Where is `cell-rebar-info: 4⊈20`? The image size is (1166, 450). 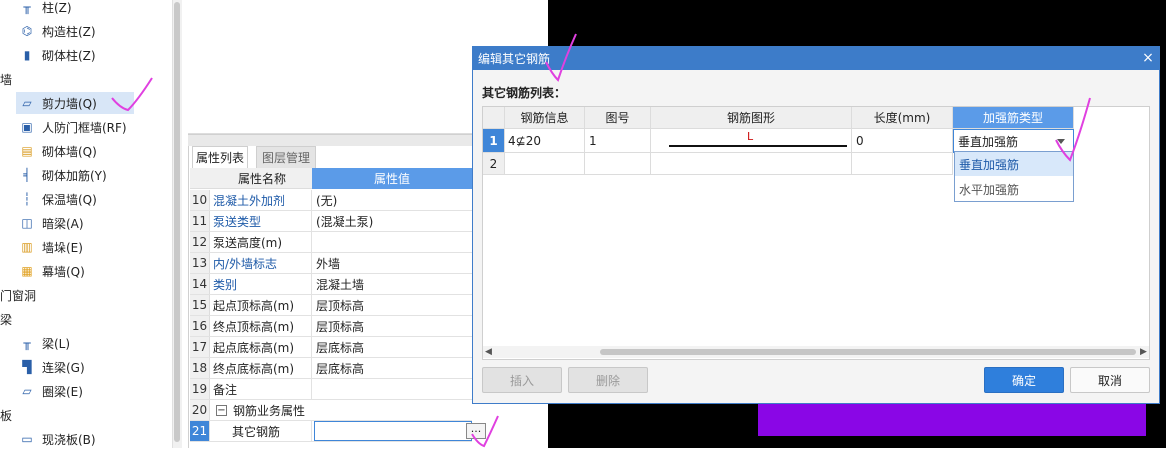 cell-rebar-info: 4⊈20 is located at coordinates (545, 141).